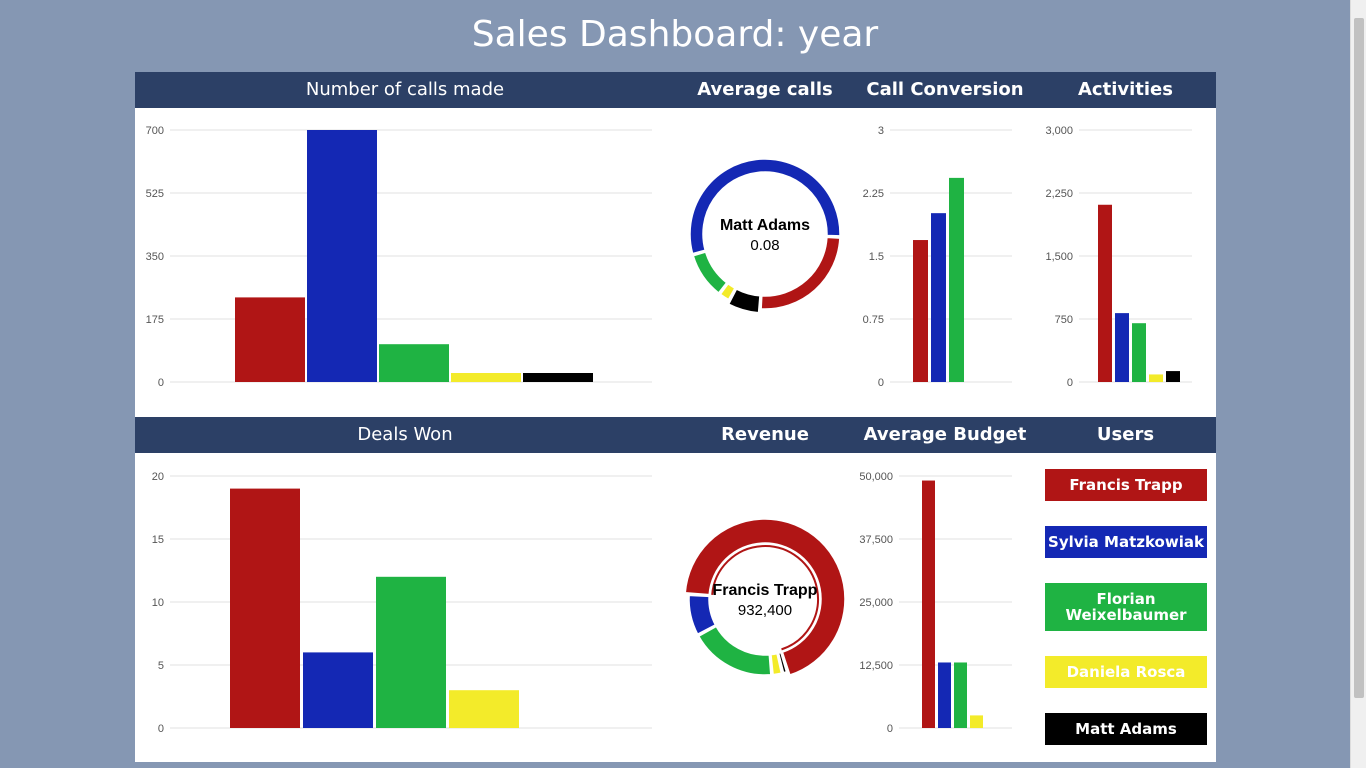 The width and height of the screenshot is (1366, 768). I want to click on conversion-bar-chart: 0 0.75 1.5 2.25 3, so click(937, 257).